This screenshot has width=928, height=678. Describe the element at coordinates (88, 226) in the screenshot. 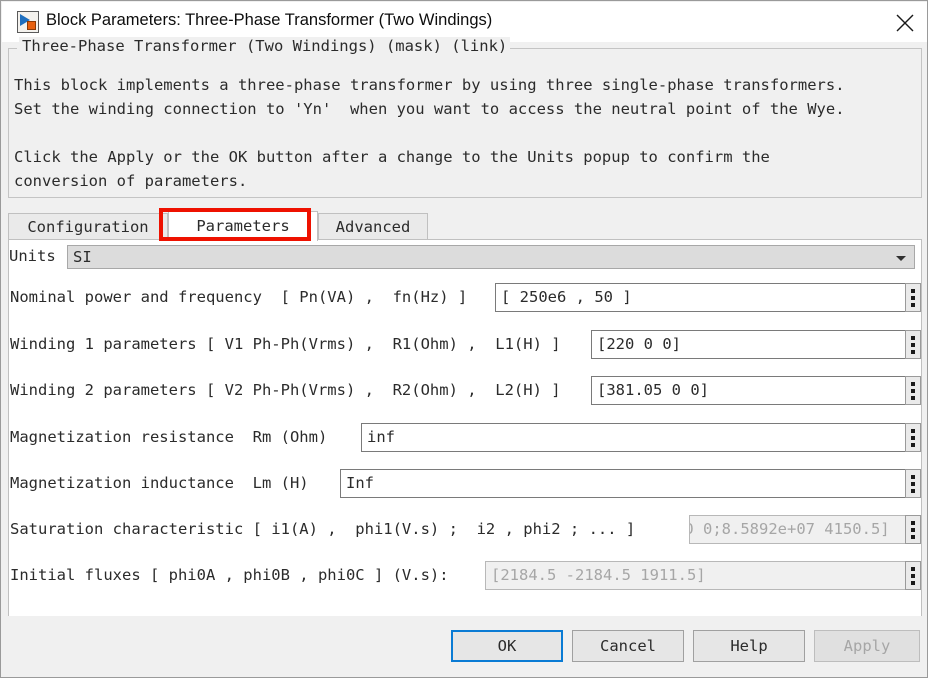

I see `tab-configuration: Configuration` at that location.